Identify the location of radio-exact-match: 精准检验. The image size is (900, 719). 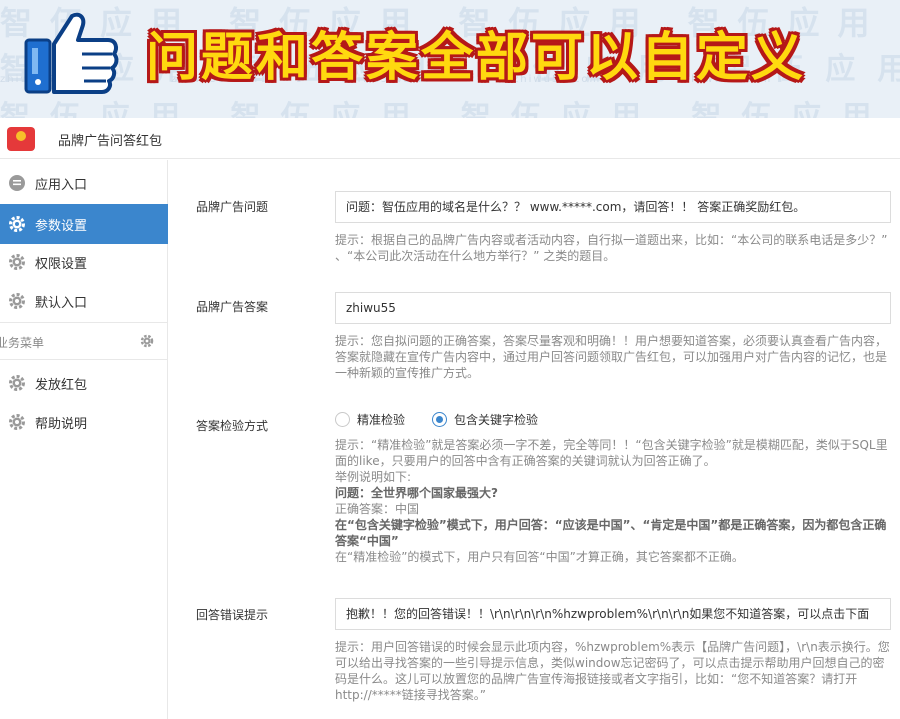
(370, 419).